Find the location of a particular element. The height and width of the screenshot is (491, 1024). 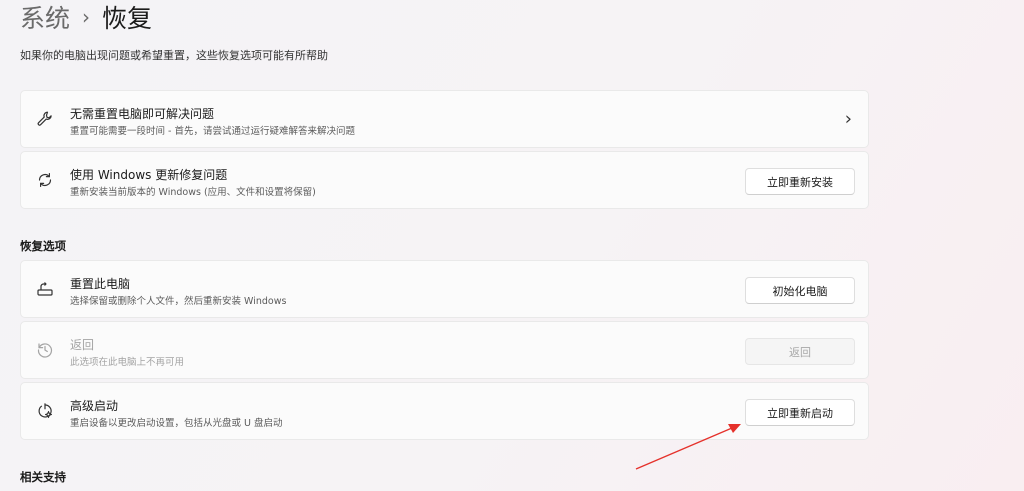

reinstall-now-button: 立即重新安装 is located at coordinates (800, 181).